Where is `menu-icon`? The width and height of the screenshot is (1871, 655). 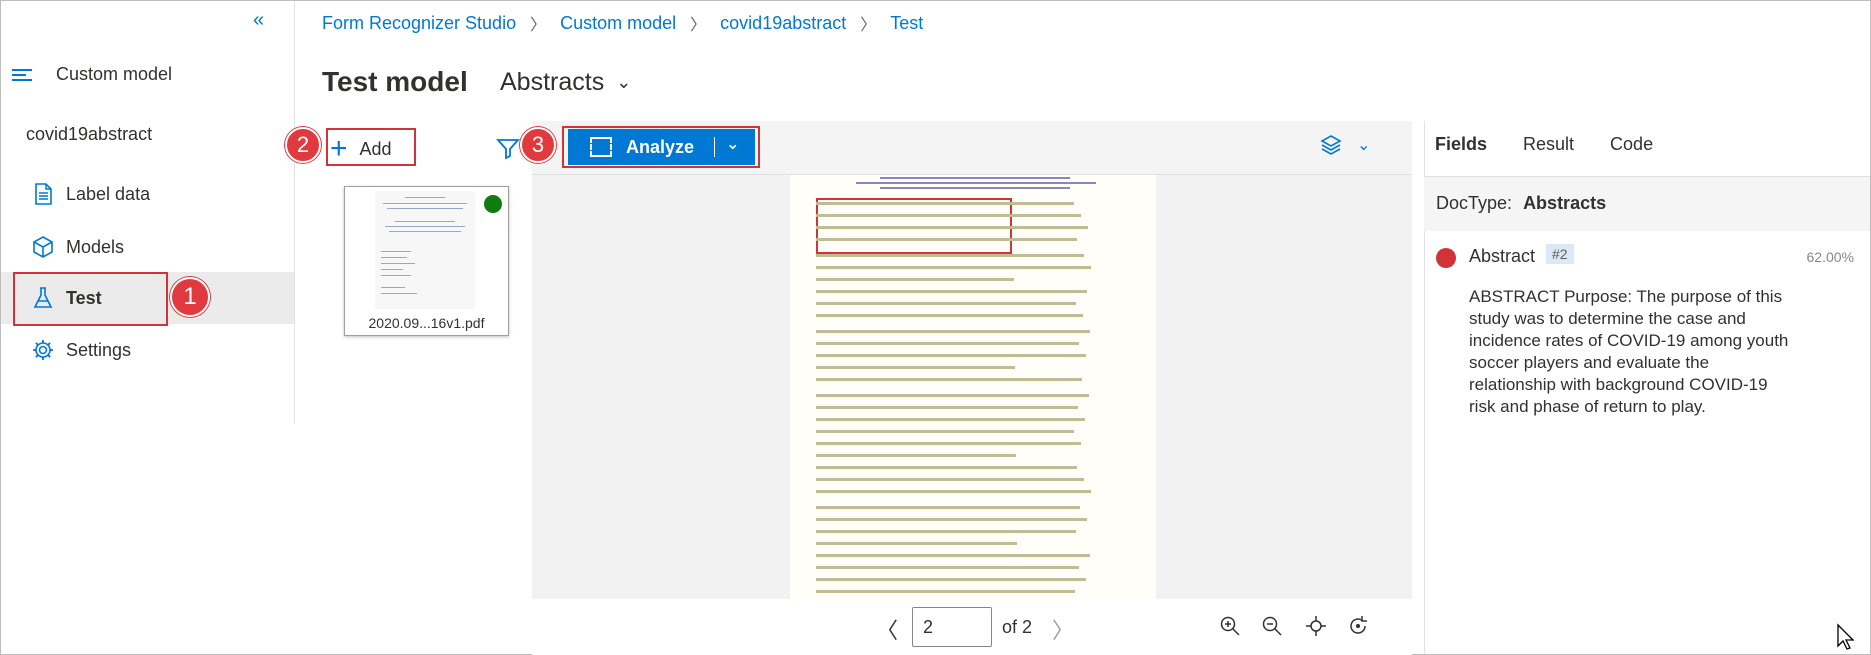
menu-icon is located at coordinates (23, 75).